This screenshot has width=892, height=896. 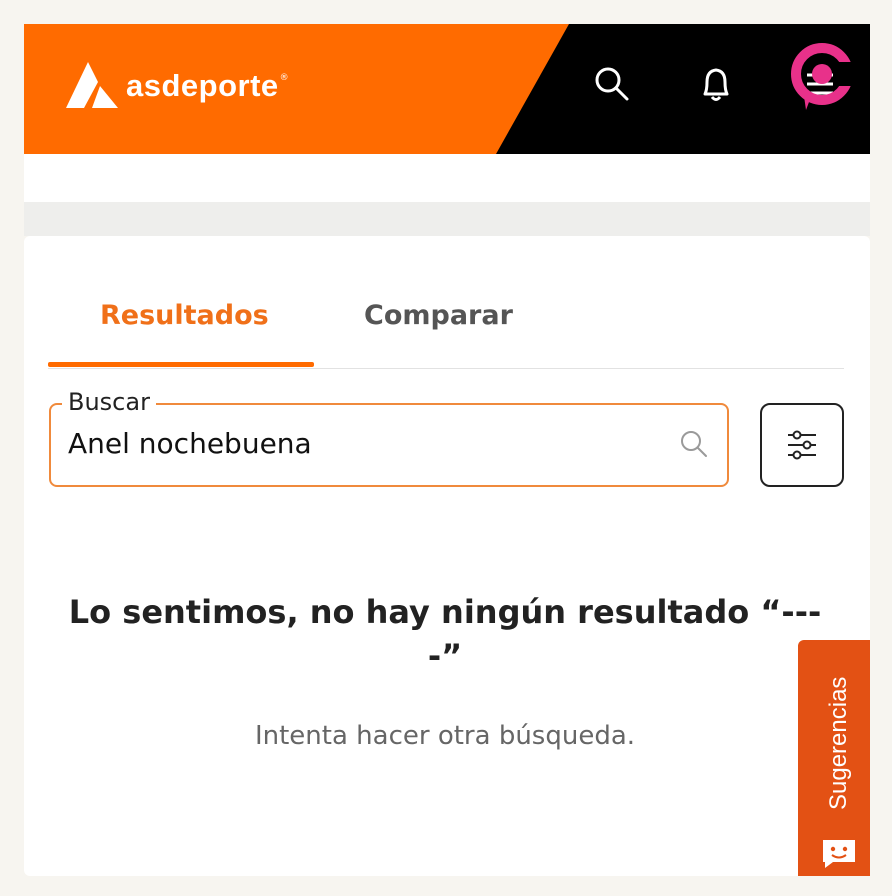 What do you see at coordinates (447, 219) in the screenshot?
I see `section-separator` at bounding box center [447, 219].